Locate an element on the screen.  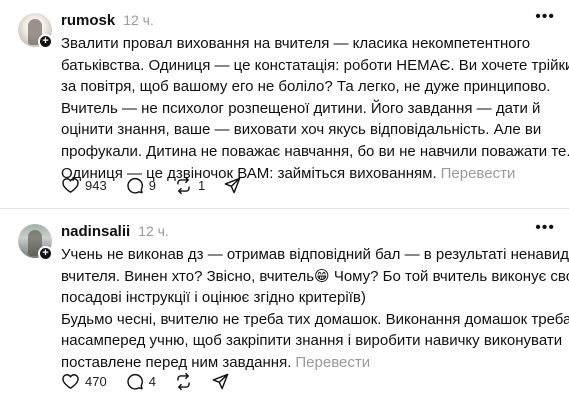
comment-button: 4 is located at coordinates (140, 381).